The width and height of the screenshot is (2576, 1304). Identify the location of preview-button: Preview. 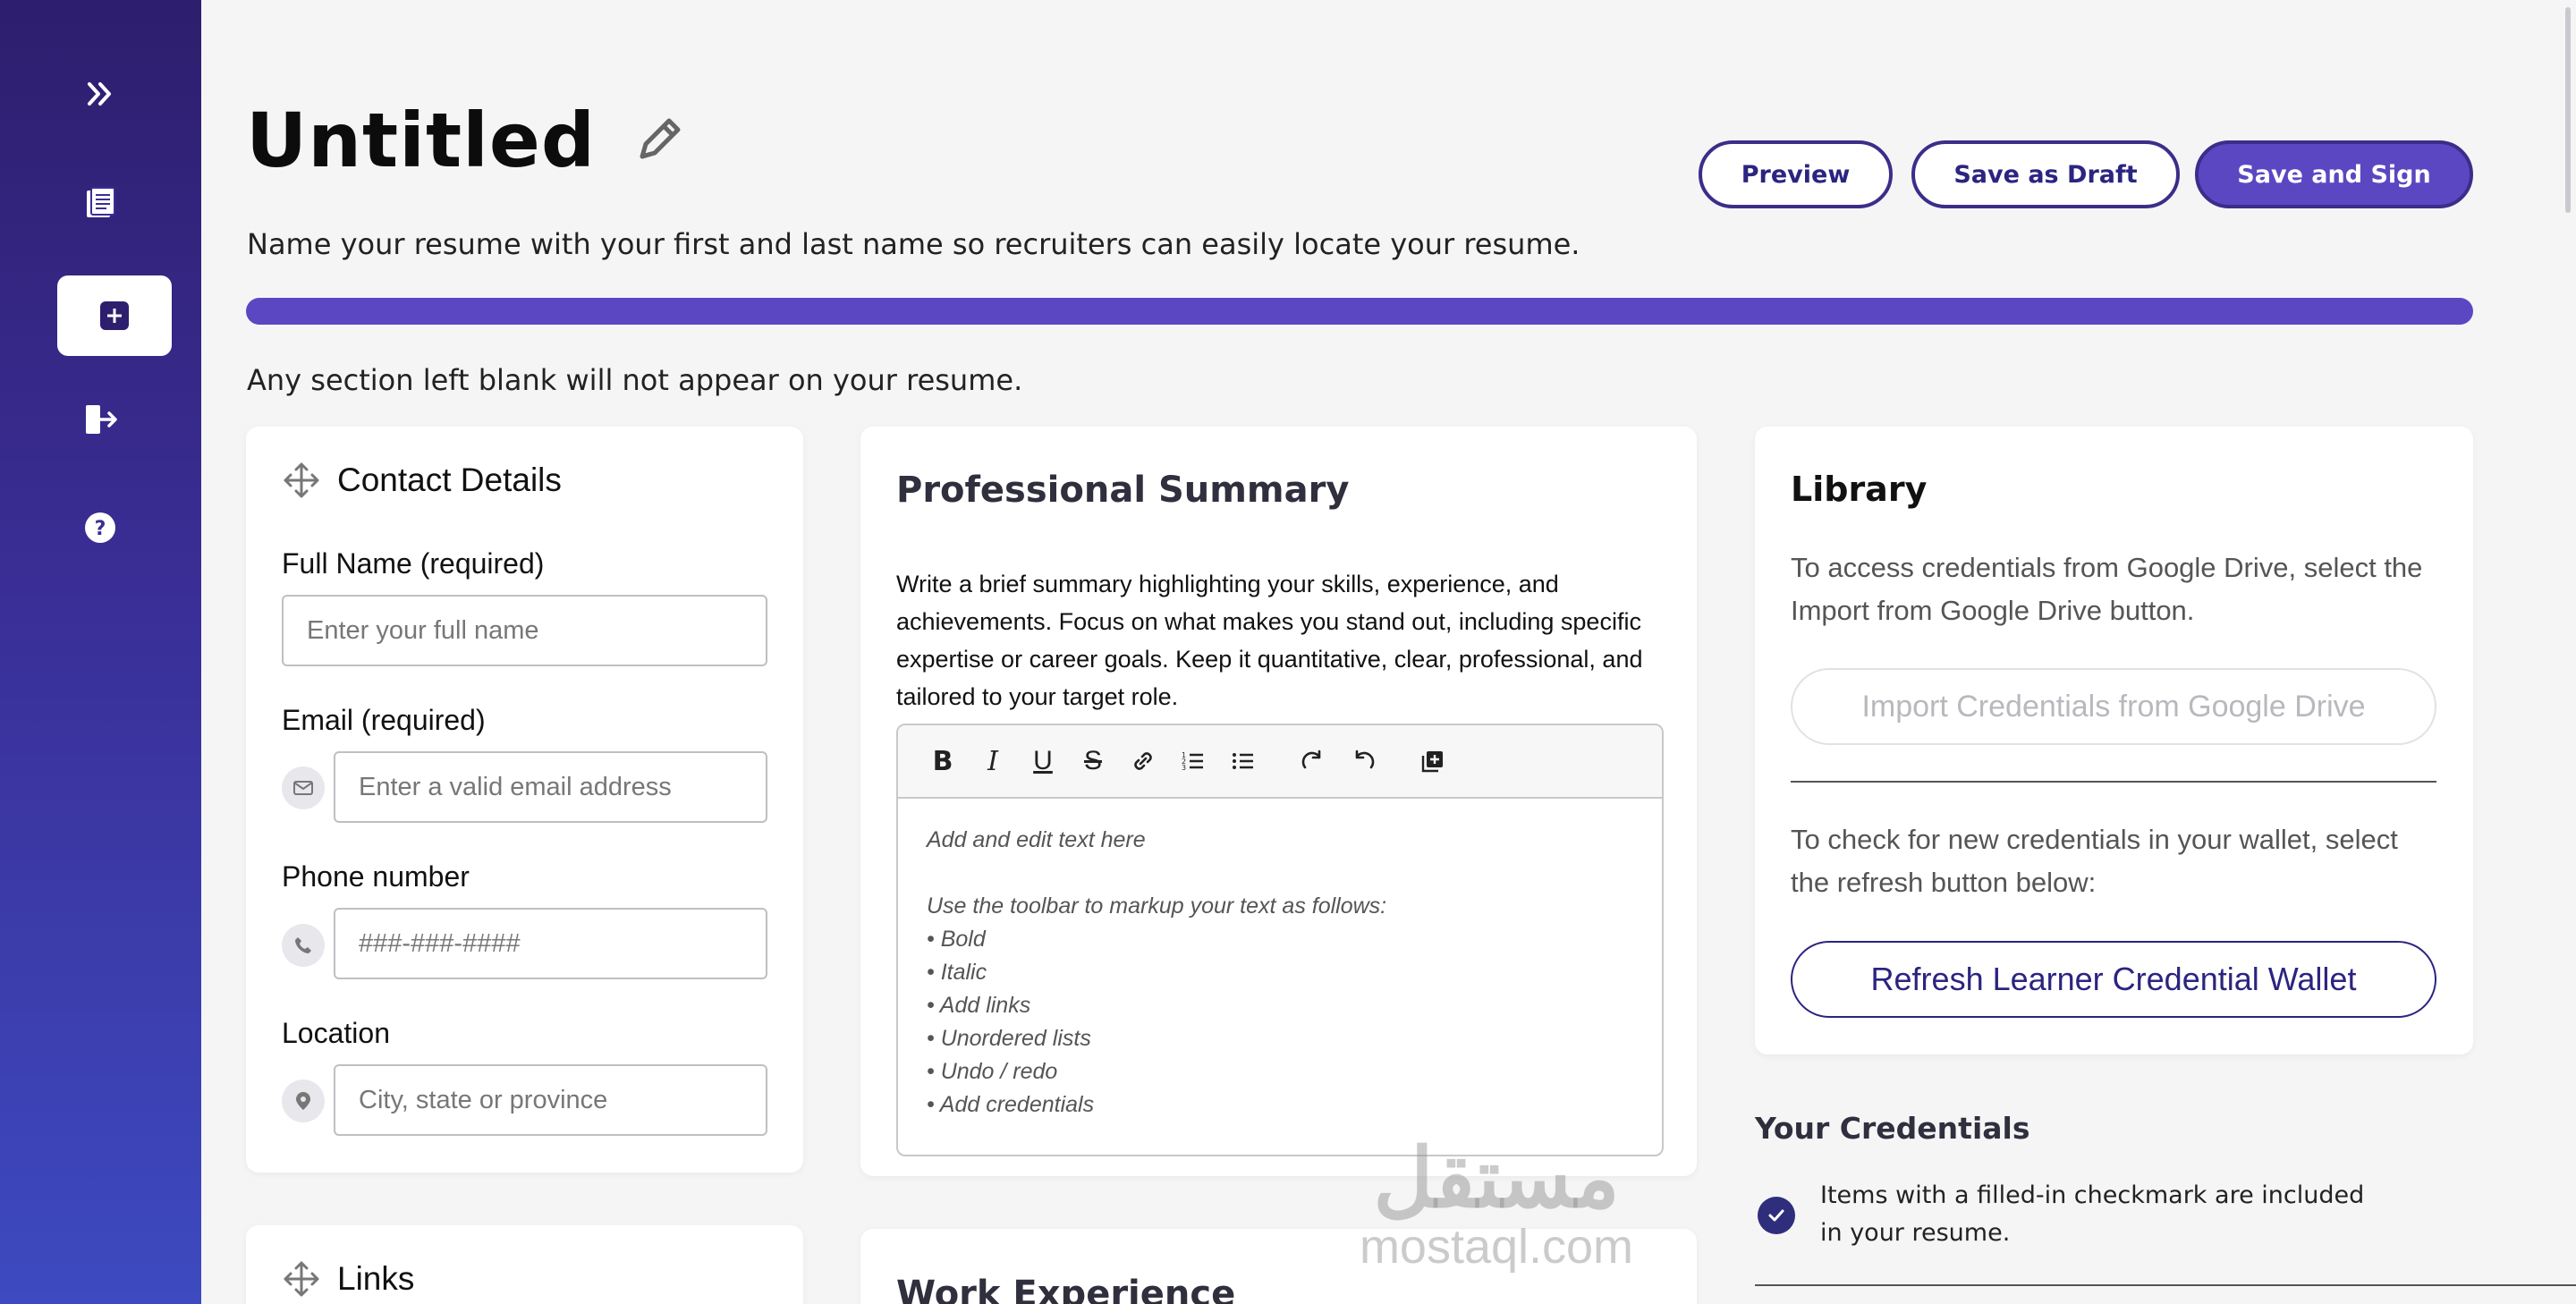
(1796, 174).